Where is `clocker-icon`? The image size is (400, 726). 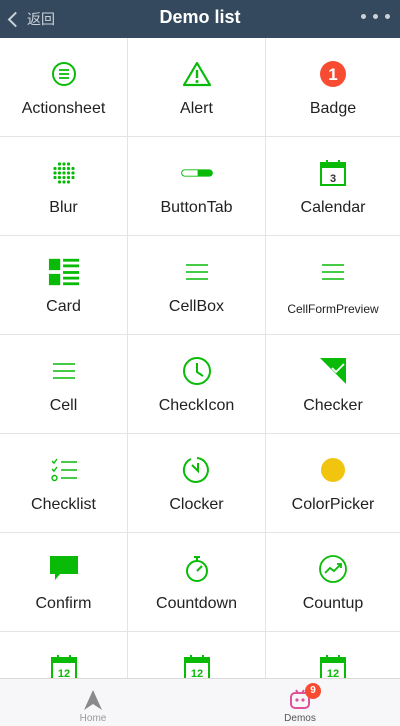 clocker-icon is located at coordinates (197, 470).